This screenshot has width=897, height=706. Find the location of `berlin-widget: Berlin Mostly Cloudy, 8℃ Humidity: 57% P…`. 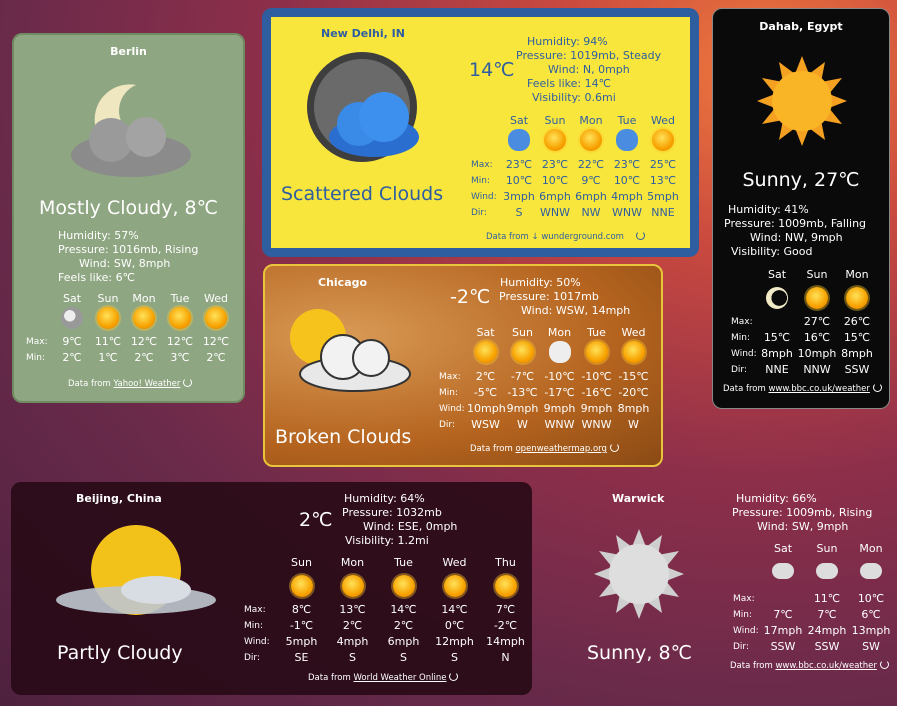

berlin-widget: Berlin Mostly Cloudy, 8℃ Humidity: 57% P… is located at coordinates (128, 218).